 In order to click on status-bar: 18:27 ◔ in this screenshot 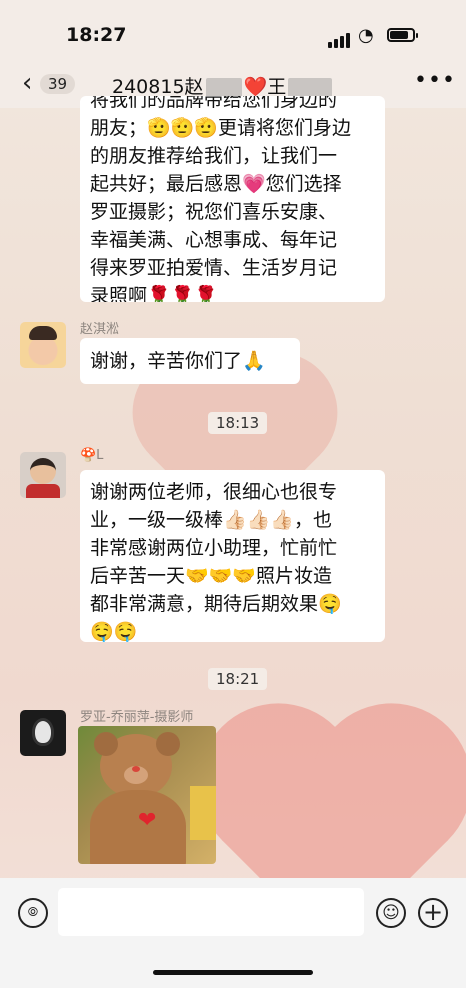, I will do `click(233, 31)`.